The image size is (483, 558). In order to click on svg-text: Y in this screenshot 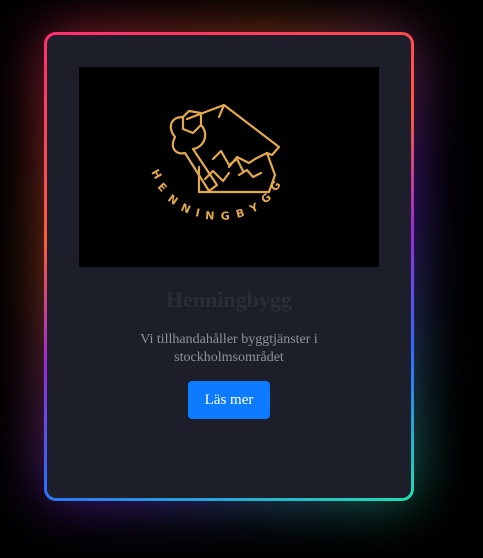, I will do `click(254, 208)`.